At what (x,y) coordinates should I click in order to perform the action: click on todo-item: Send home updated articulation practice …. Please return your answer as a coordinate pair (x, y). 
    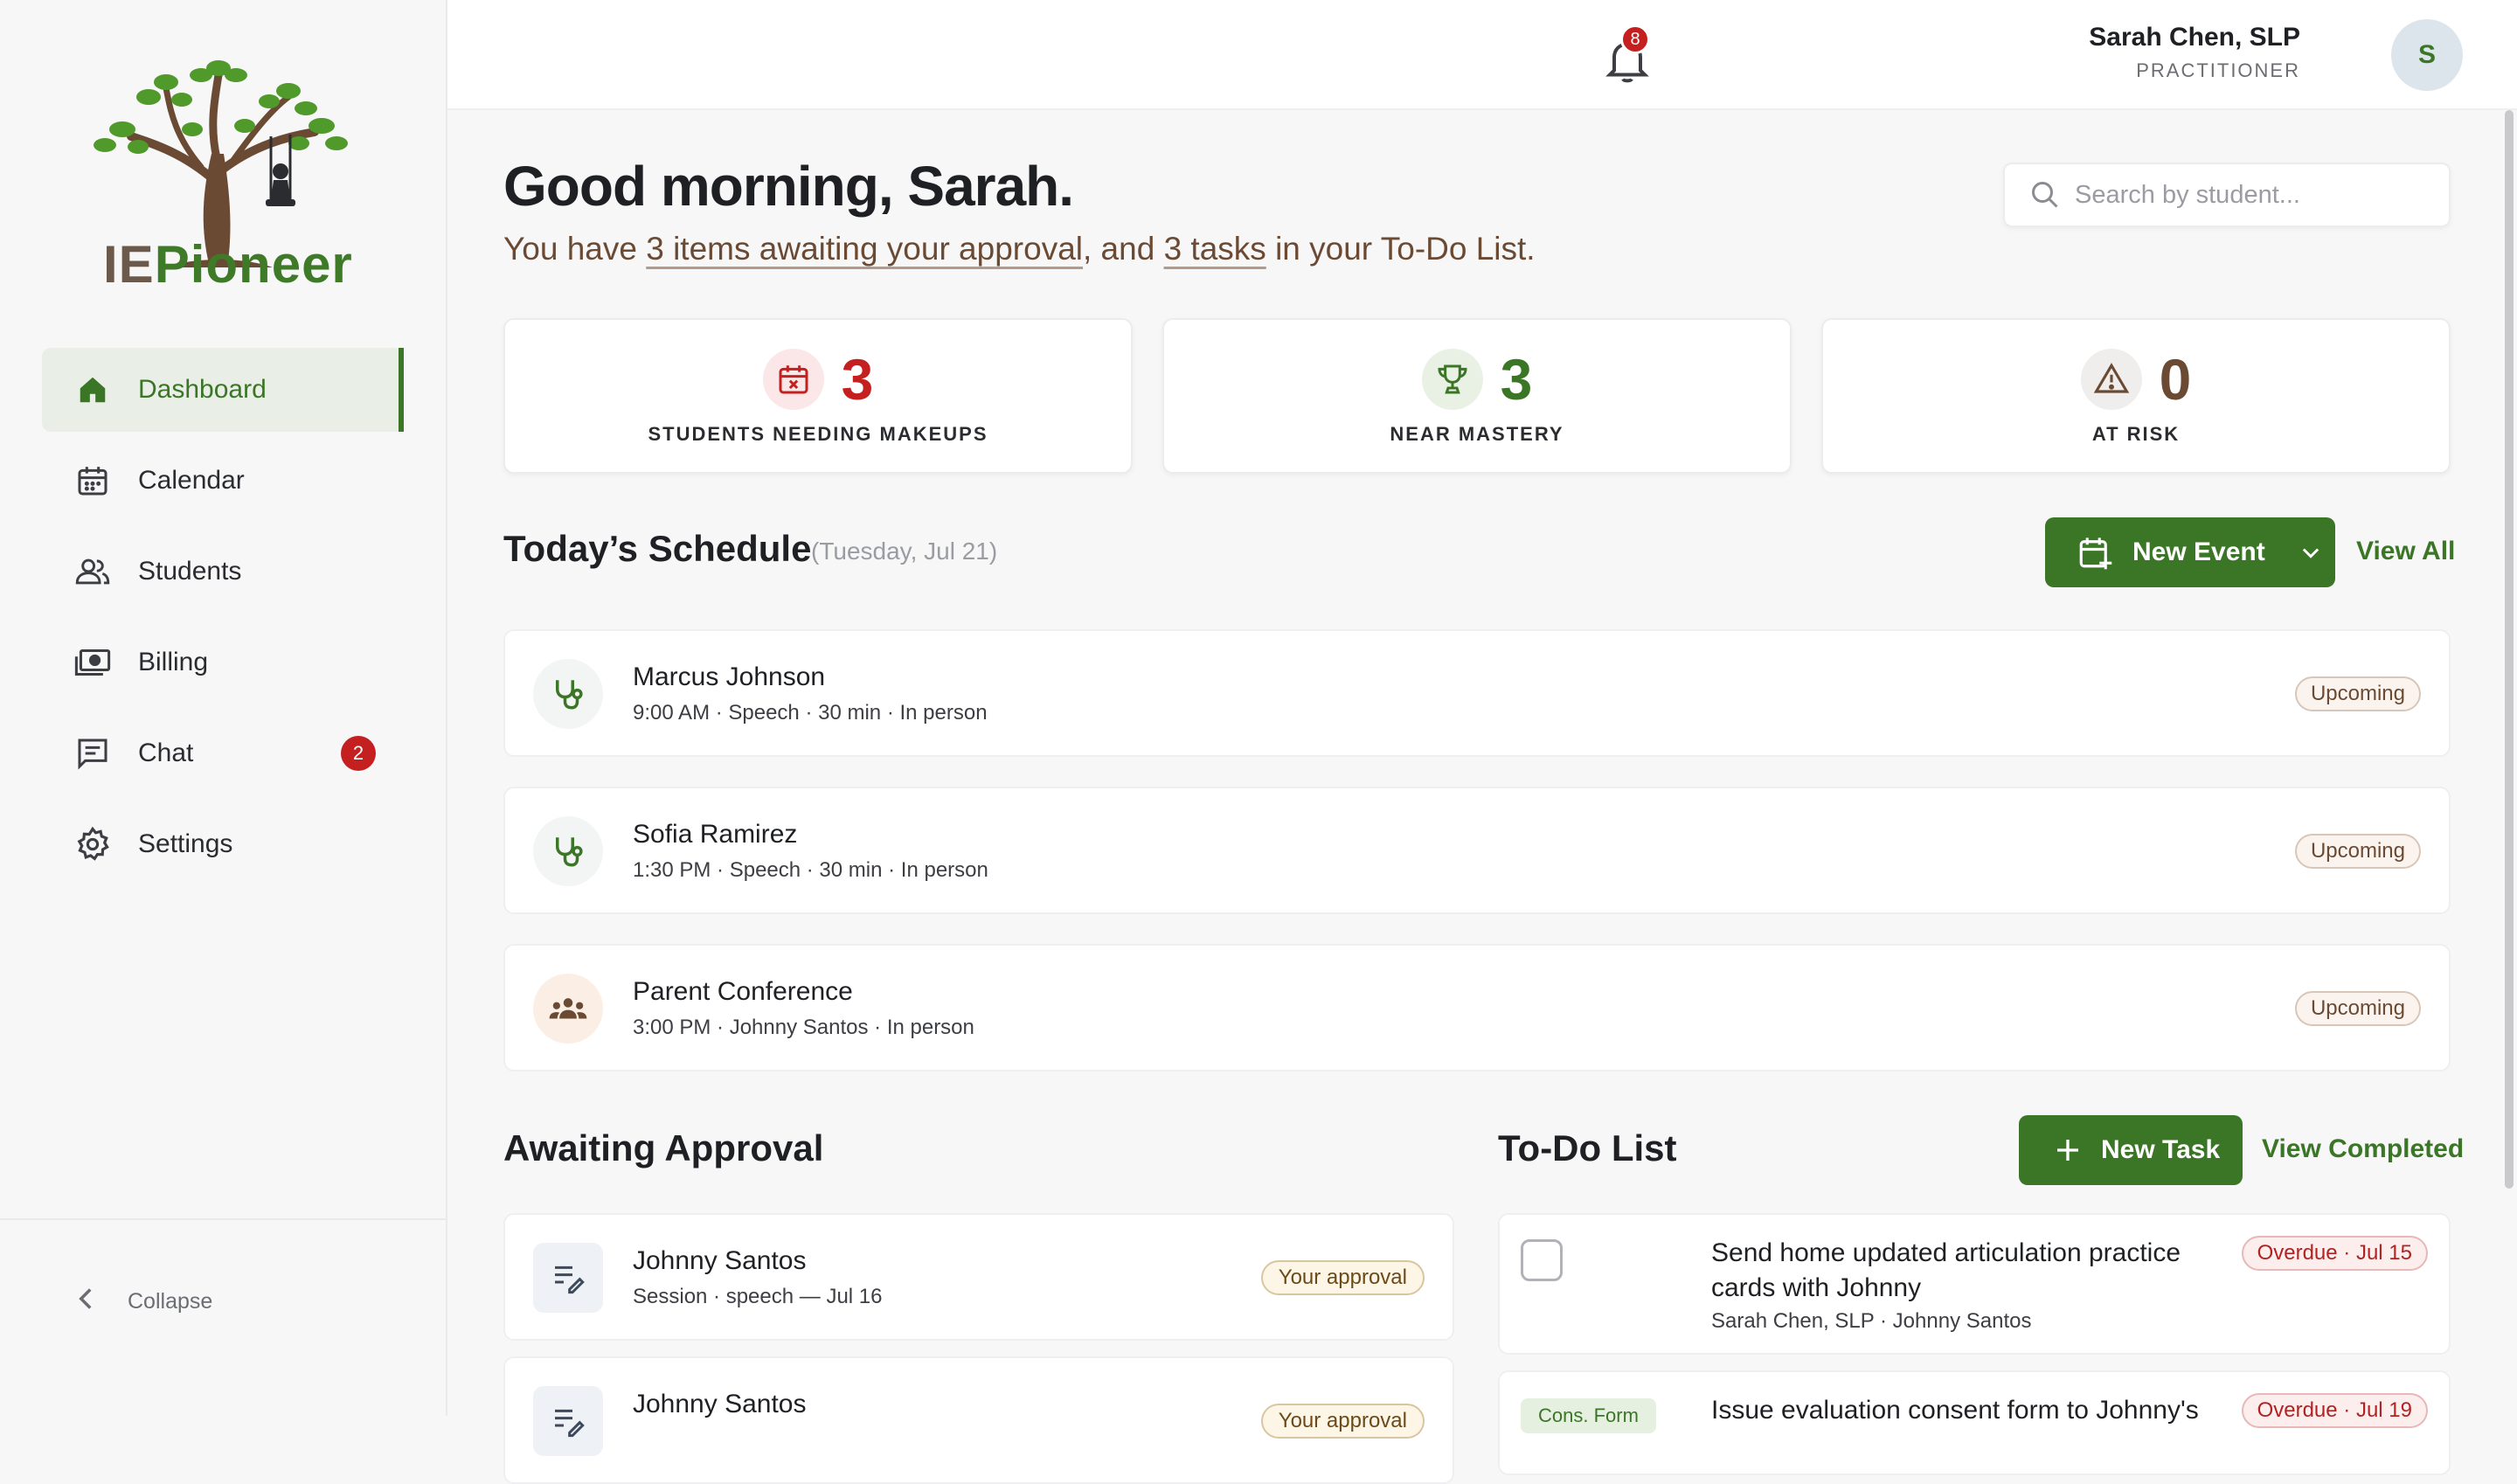
    Looking at the image, I should click on (1974, 1284).